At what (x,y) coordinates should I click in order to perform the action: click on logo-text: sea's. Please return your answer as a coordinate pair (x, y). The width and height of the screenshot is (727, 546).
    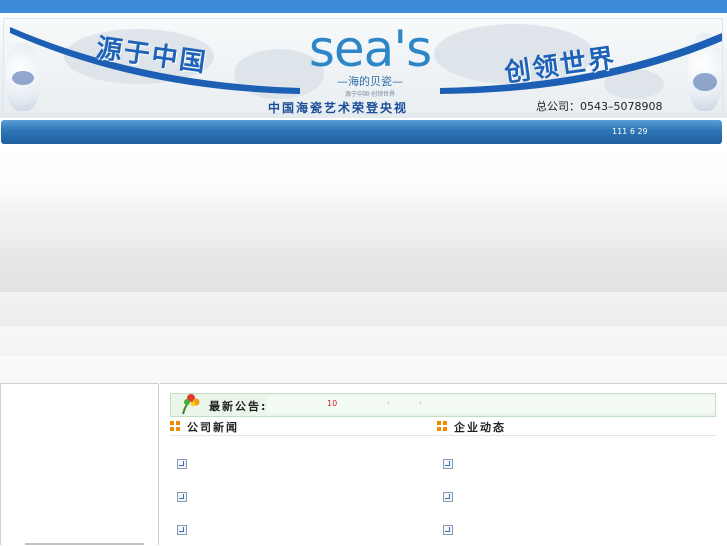
    Looking at the image, I should click on (370, 49).